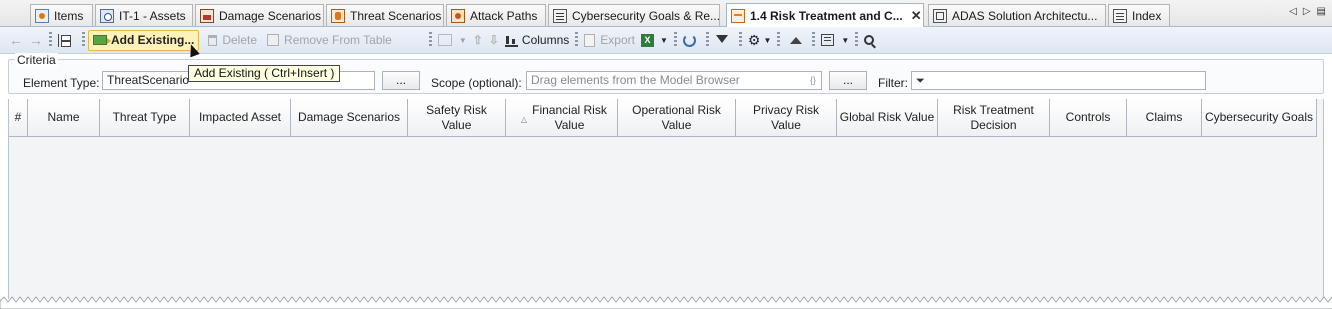 The width and height of the screenshot is (1332, 309). I want to click on delete-button: Delete, so click(232, 40).